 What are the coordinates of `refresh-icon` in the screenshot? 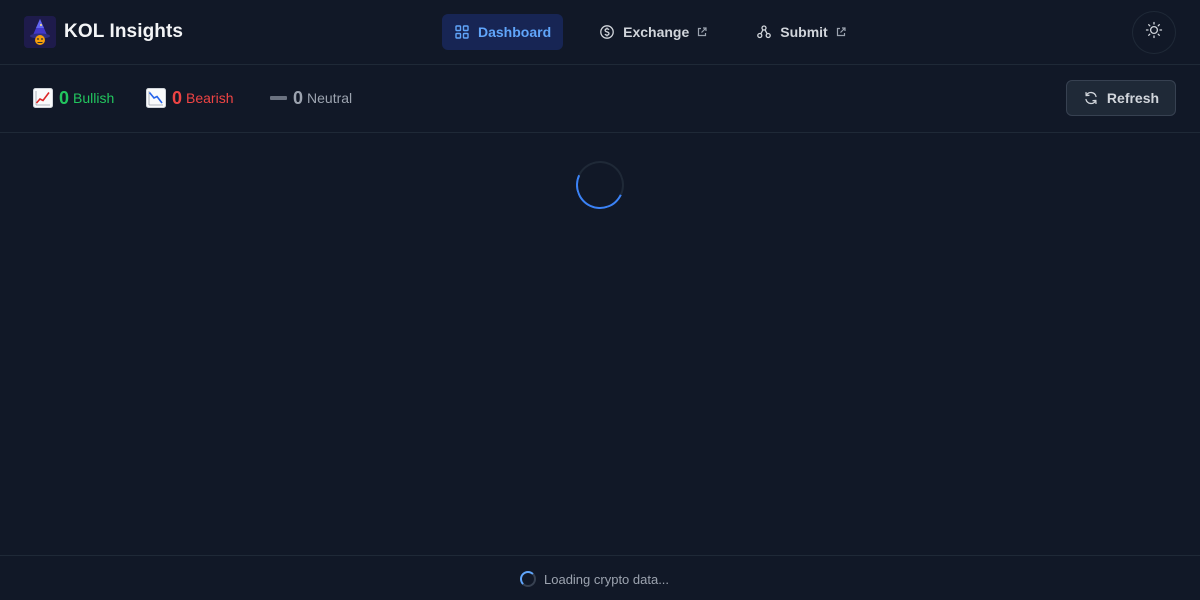 It's located at (1091, 98).